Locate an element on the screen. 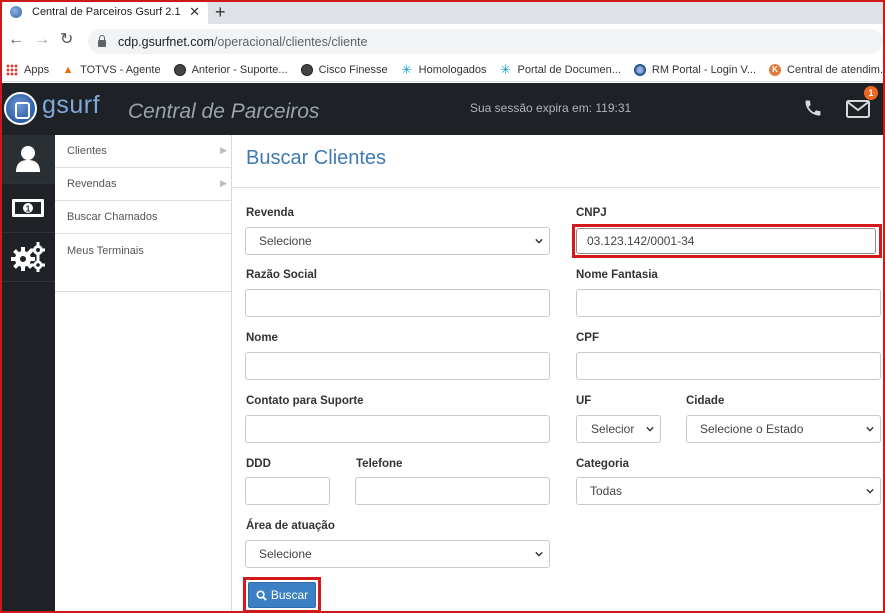 The width and height of the screenshot is (885, 613). logo-text: gsurf is located at coordinates (71, 105).